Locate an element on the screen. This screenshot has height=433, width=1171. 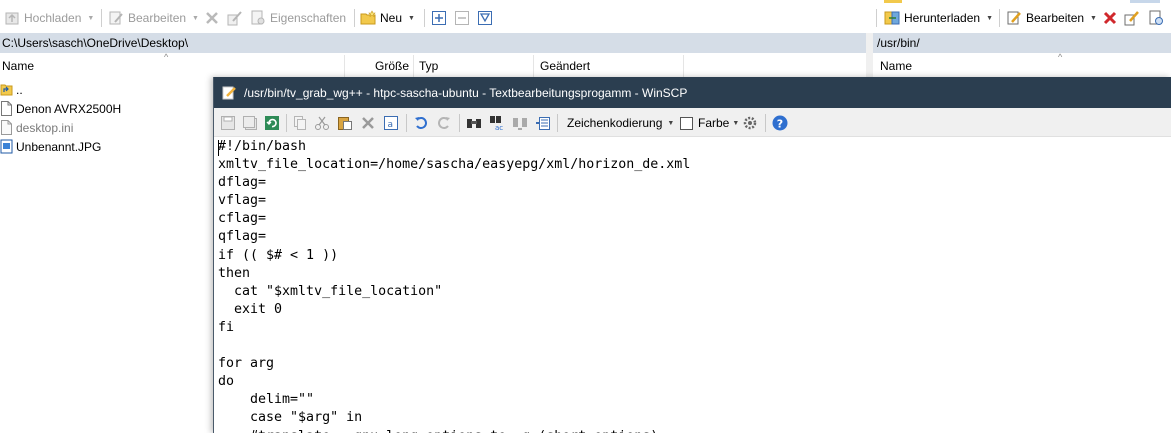
remote-column-name-label: Name is located at coordinates (896, 66).